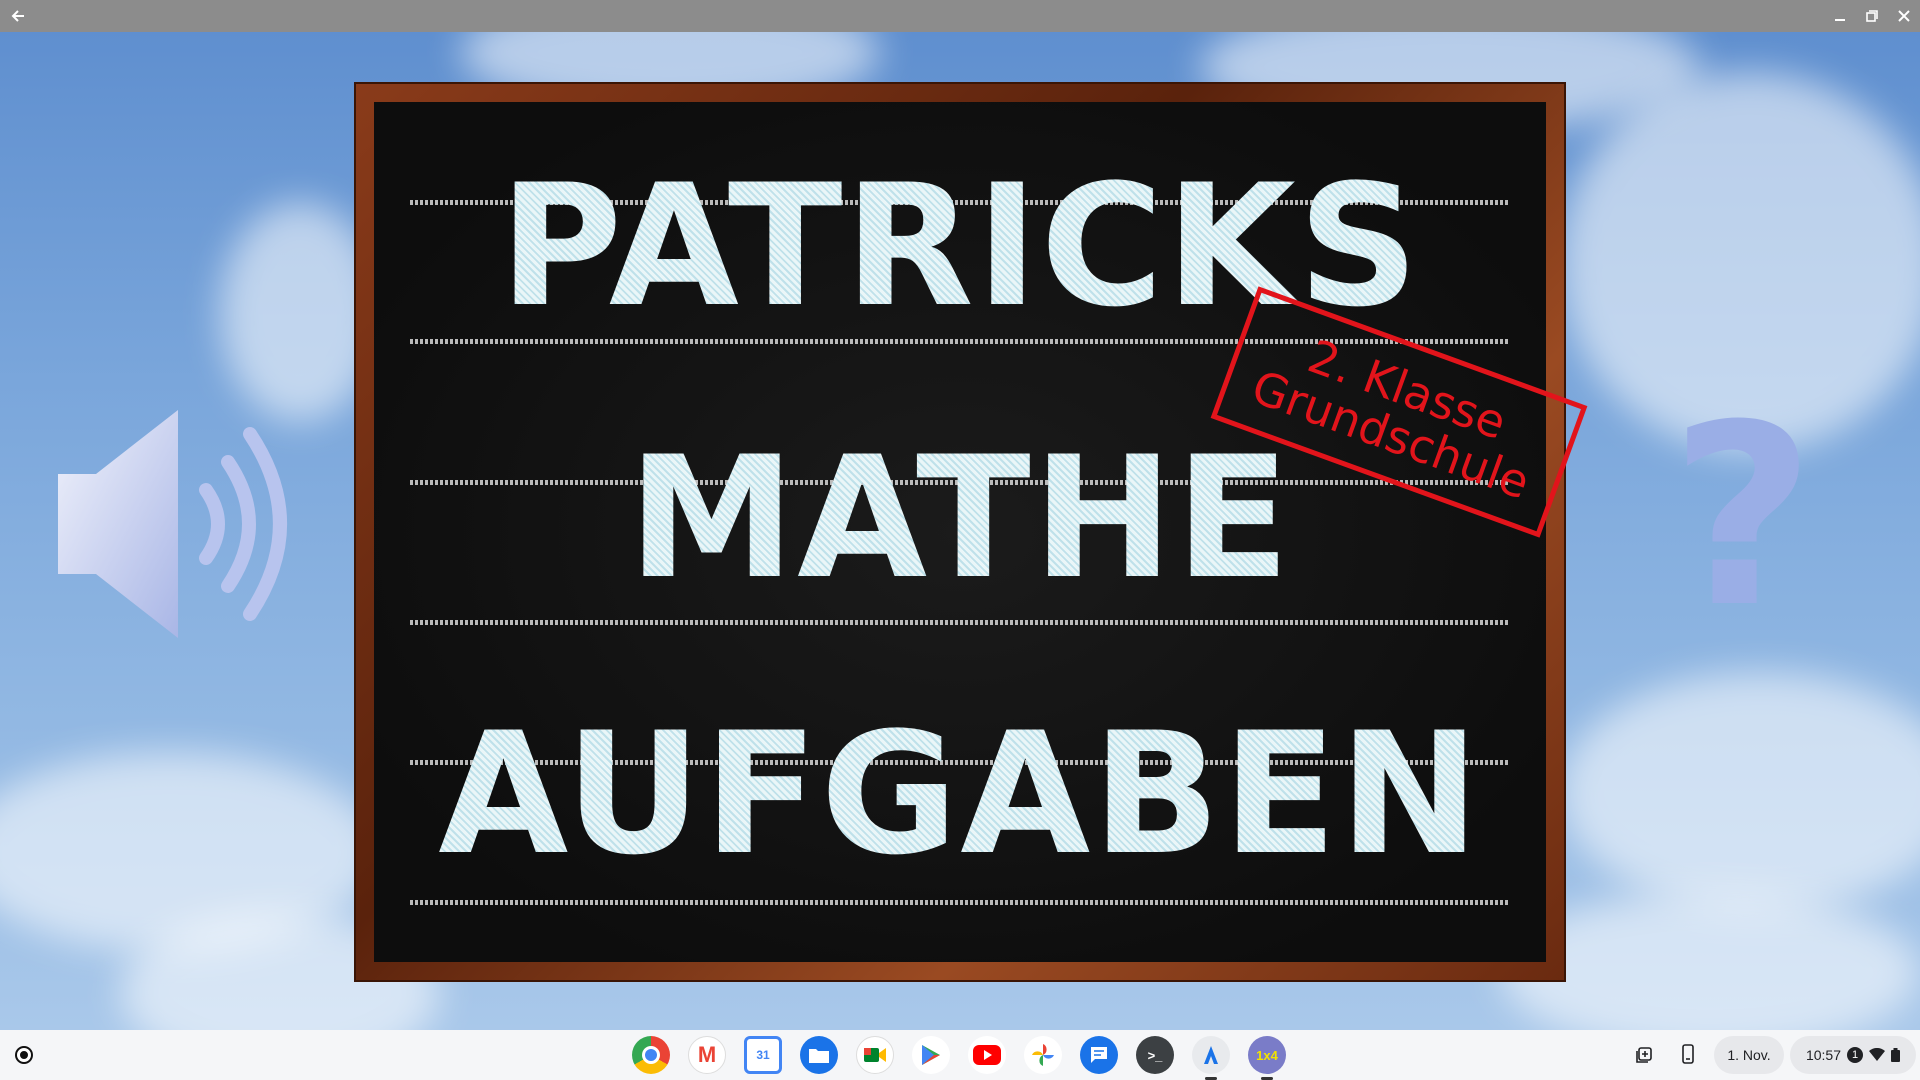 The image size is (1920, 1080). I want to click on gmail-icon: M, so click(707, 1054).